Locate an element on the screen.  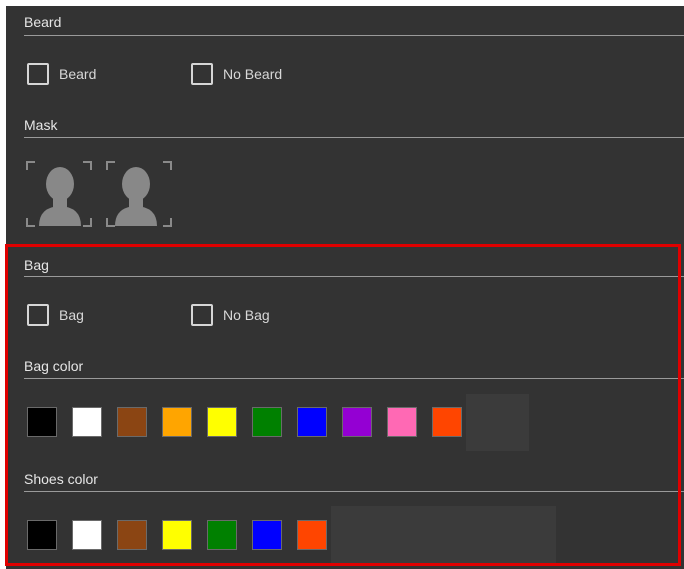
shoes-color-swatch-brown is located at coordinates (132, 535).